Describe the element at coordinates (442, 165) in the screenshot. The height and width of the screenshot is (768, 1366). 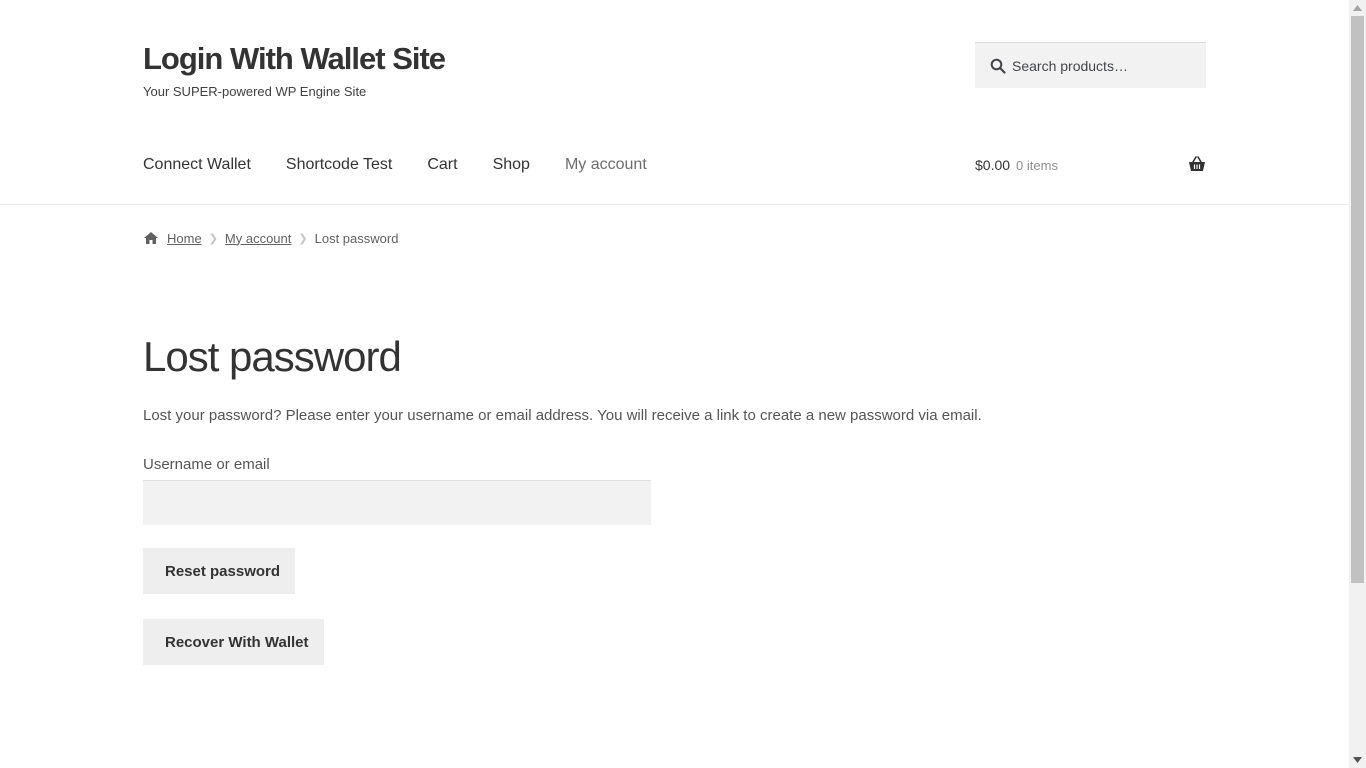
I see `nav-item-cart: Cart` at that location.